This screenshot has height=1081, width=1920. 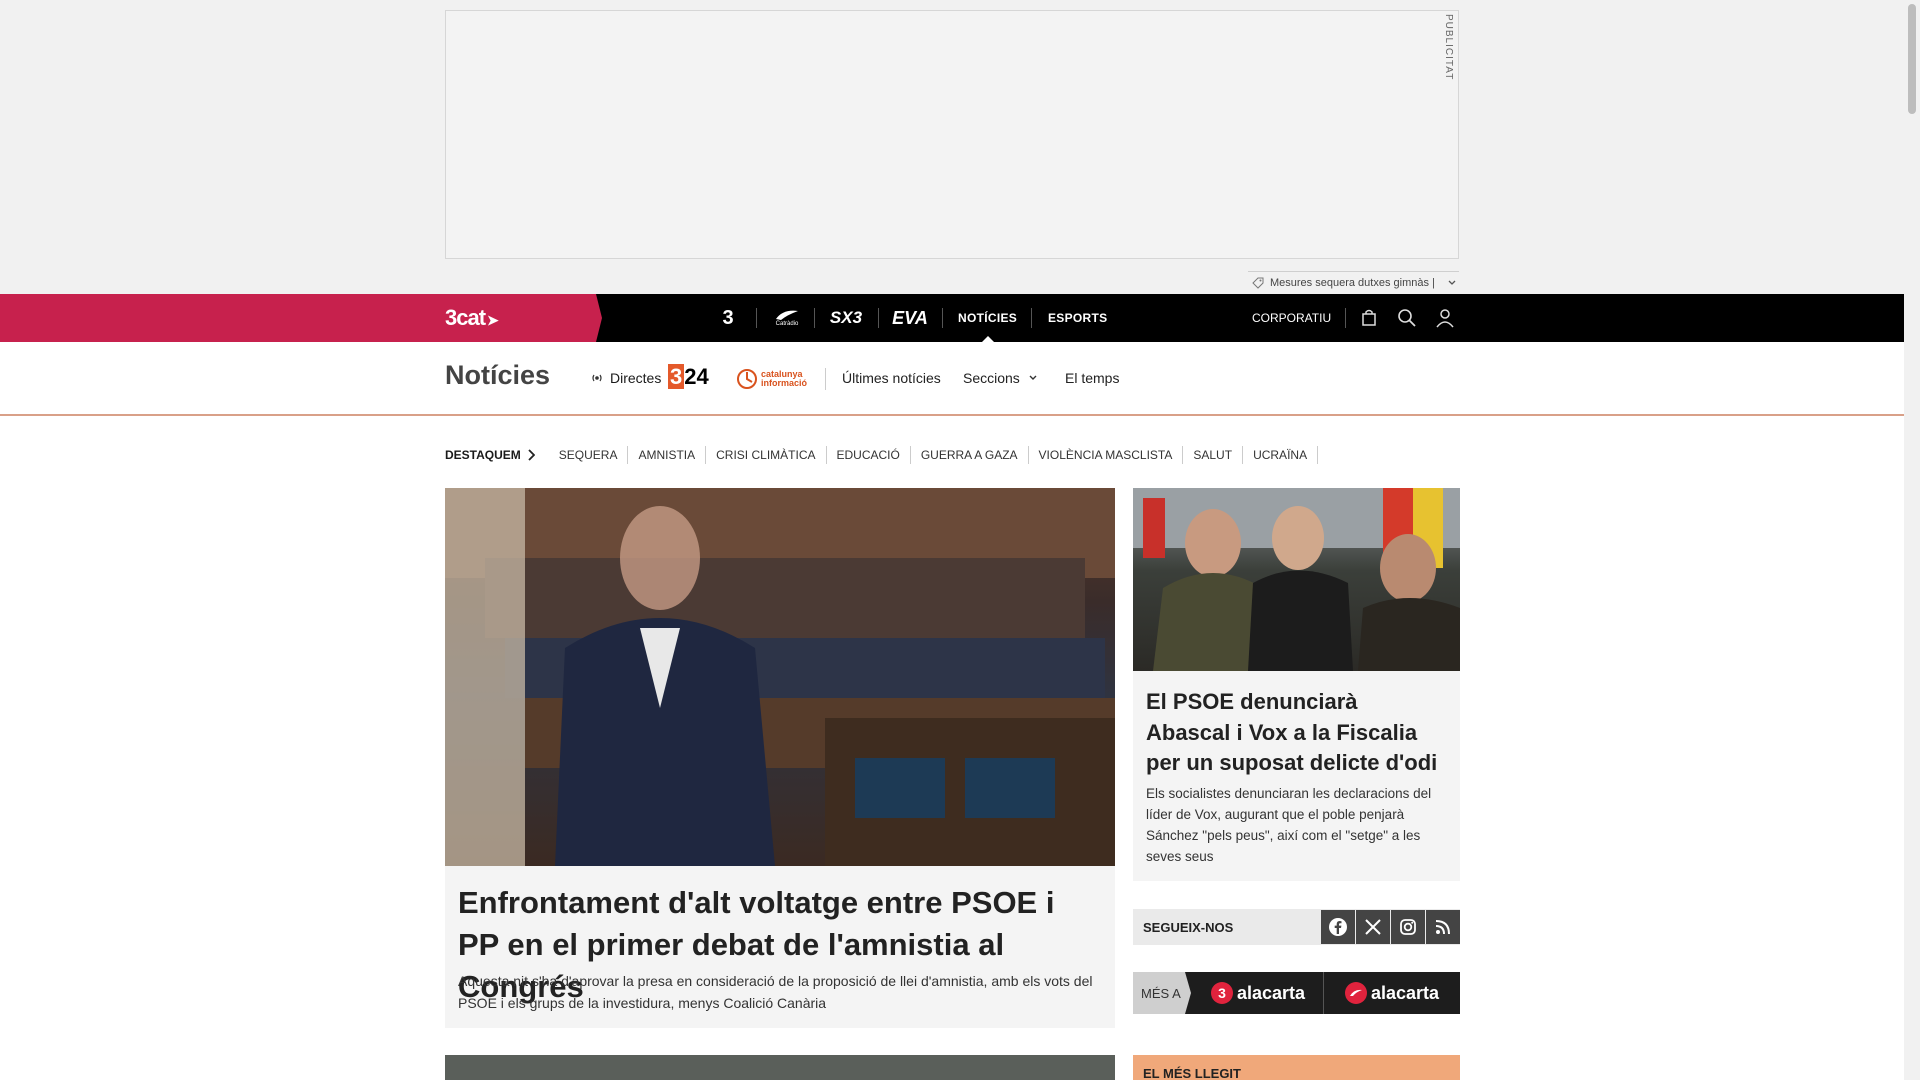 What do you see at coordinates (1912, 59) in the screenshot?
I see `scrollbar-thumb` at bounding box center [1912, 59].